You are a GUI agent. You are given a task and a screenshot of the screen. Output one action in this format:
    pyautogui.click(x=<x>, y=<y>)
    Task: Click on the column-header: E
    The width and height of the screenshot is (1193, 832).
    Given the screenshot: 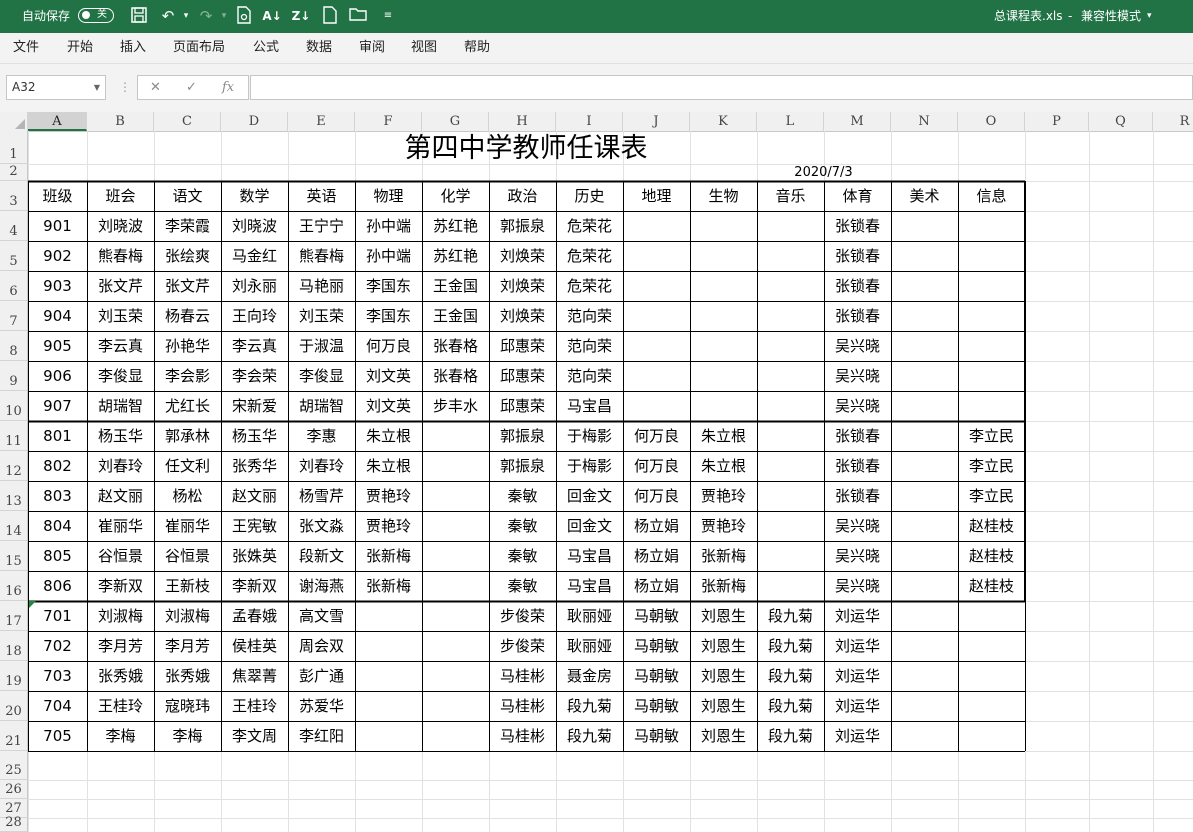 What is the action you would take?
    pyautogui.click(x=321, y=121)
    